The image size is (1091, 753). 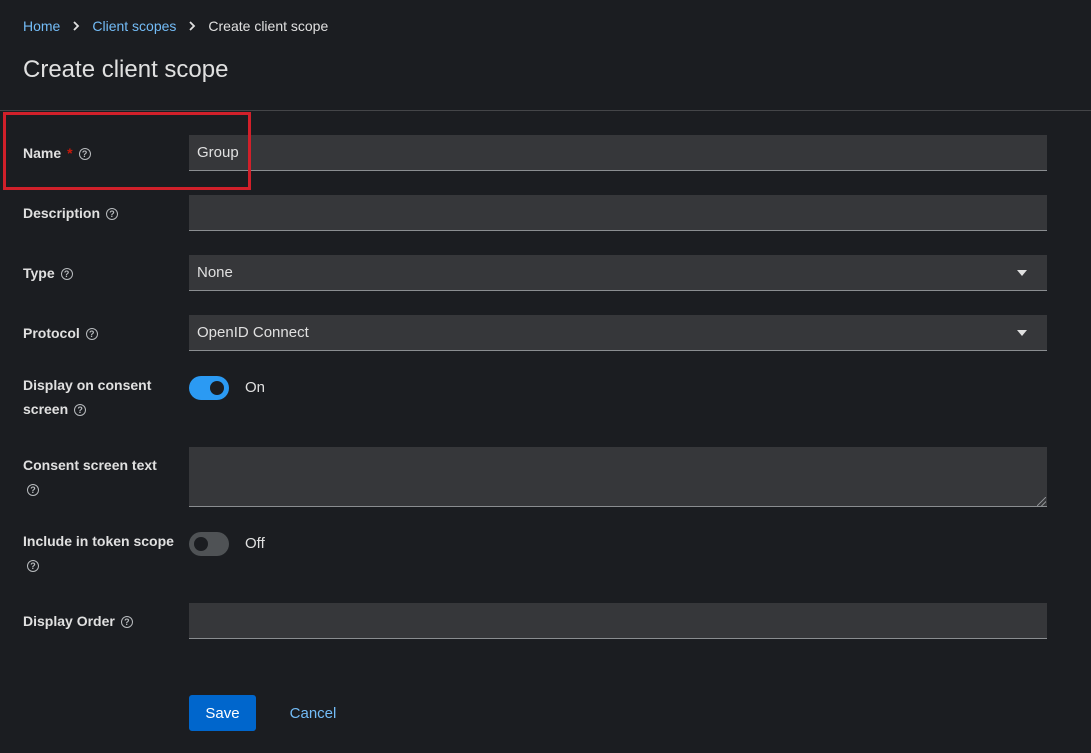 I want to click on header-divider, so click(x=545, y=110).